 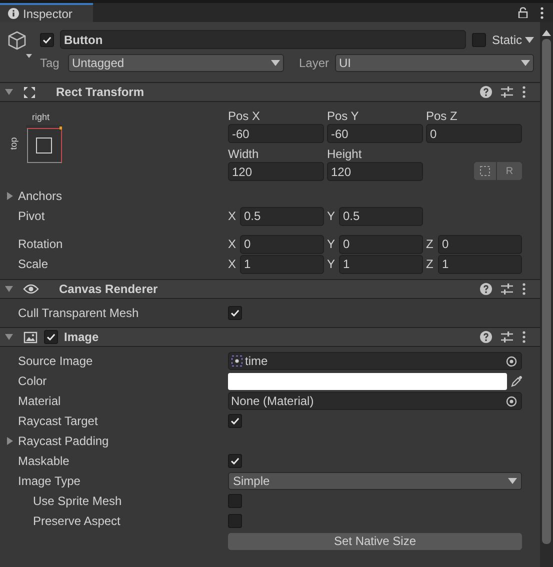 What do you see at coordinates (367, 381) in the screenshot?
I see `color-swatch` at bounding box center [367, 381].